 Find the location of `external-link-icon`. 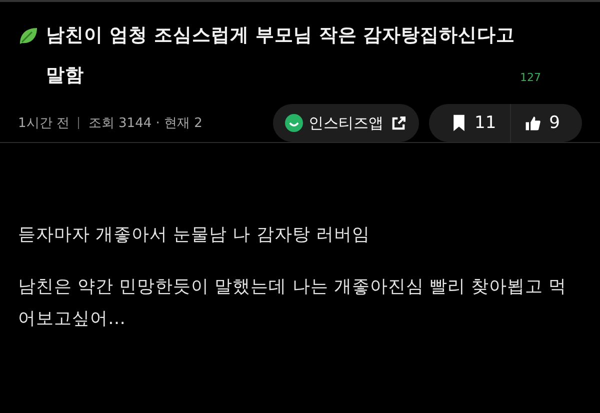

external-link-icon is located at coordinates (398, 123).